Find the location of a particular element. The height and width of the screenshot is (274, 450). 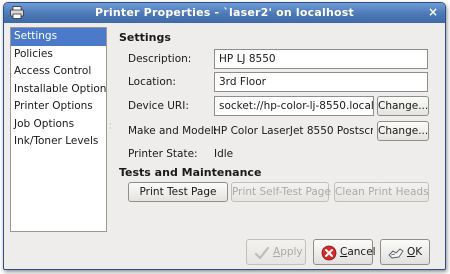

description-field: HP LJ 8550 is located at coordinates (321, 59).